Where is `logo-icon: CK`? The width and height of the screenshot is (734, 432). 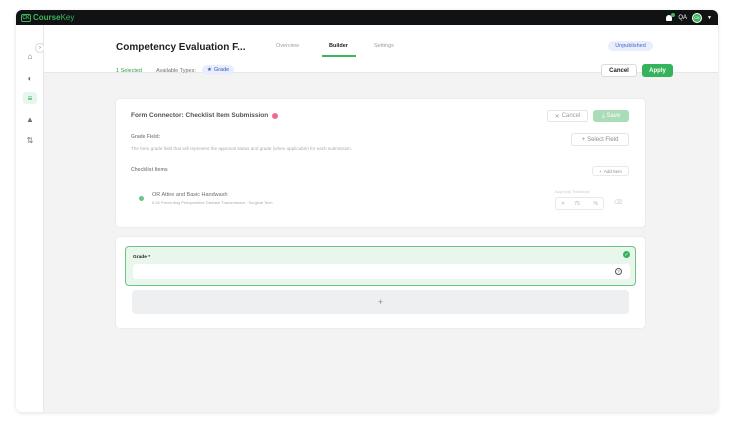 logo-icon: CK is located at coordinates (26, 17).